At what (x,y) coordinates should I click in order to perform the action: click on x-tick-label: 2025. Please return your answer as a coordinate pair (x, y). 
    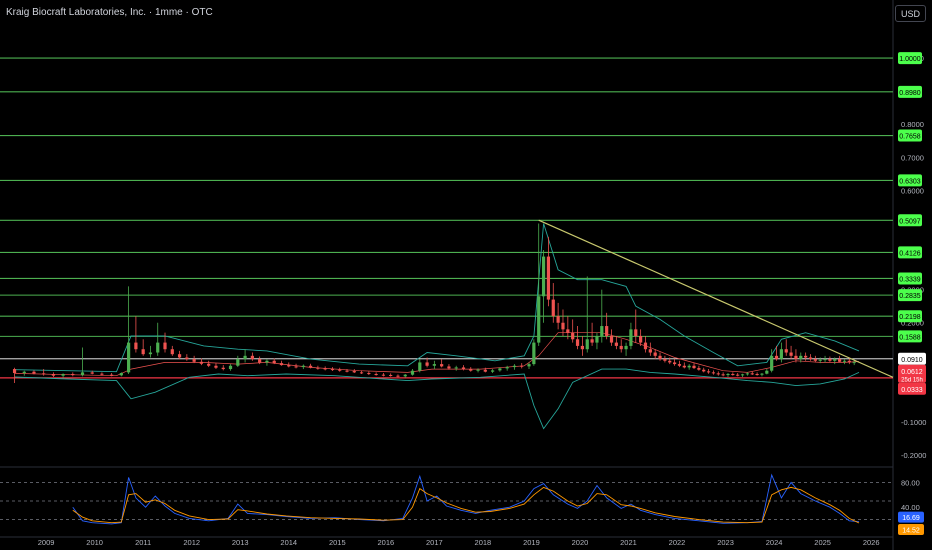
    Looking at the image, I should click on (822, 542).